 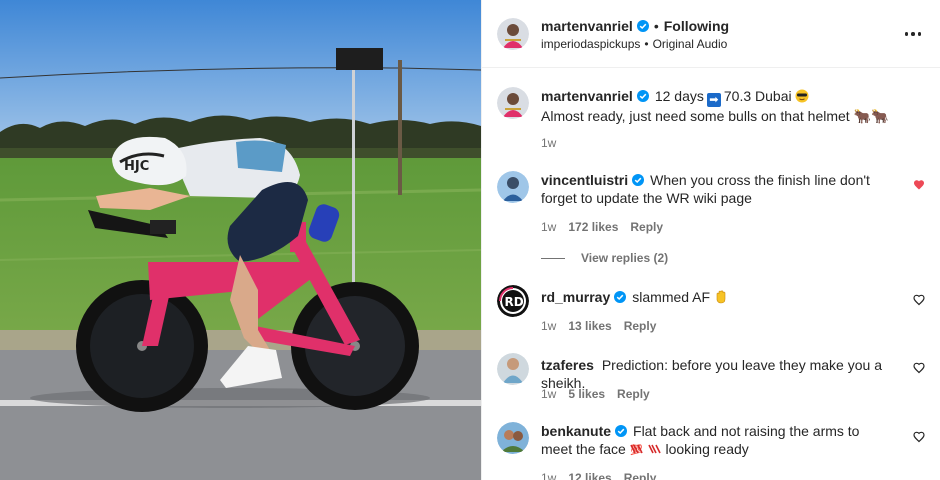 I want to click on raised-hand-emoji-icon, so click(x=721, y=297).